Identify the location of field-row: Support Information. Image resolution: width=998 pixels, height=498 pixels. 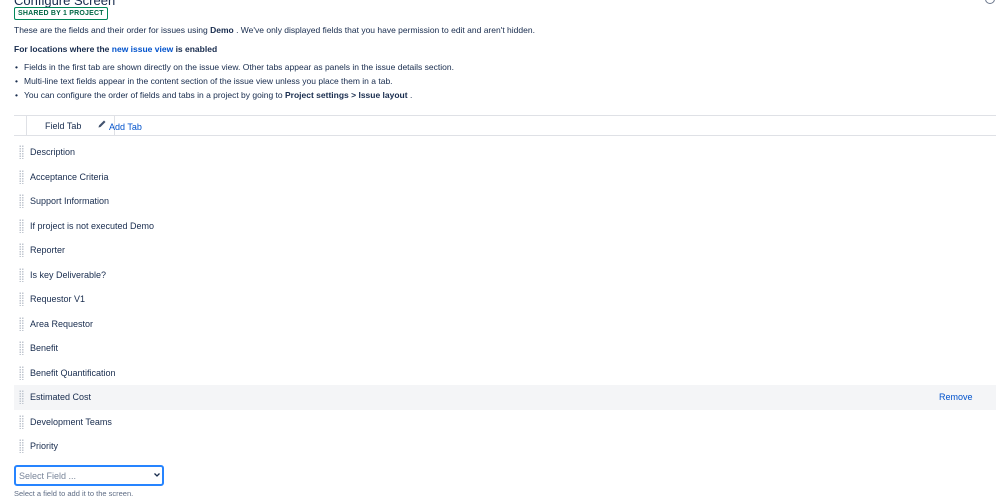
(505, 201).